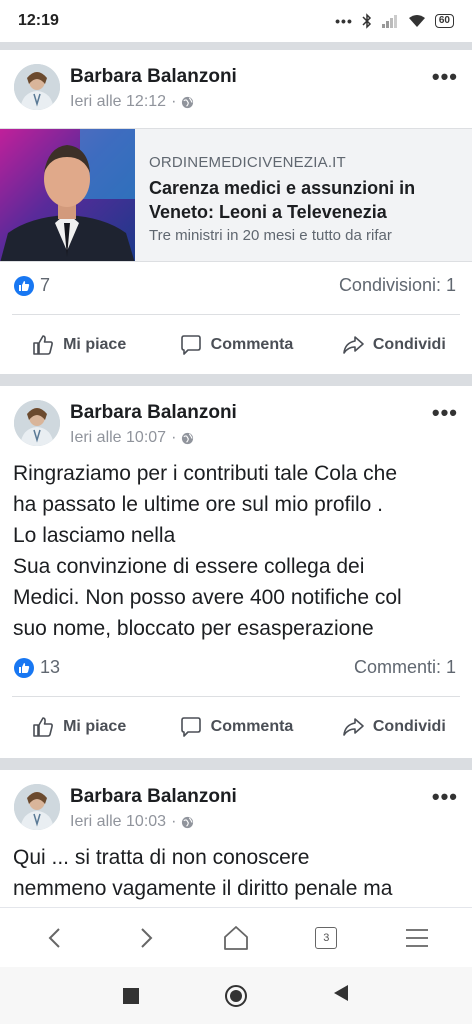 This screenshot has height=1024, width=472. I want to click on share-count: Condivisioni: 1, so click(397, 285).